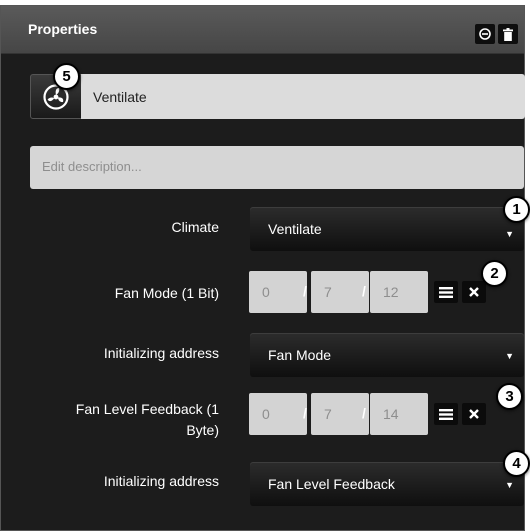  I want to click on fan-mode-clear-button, so click(474, 292).